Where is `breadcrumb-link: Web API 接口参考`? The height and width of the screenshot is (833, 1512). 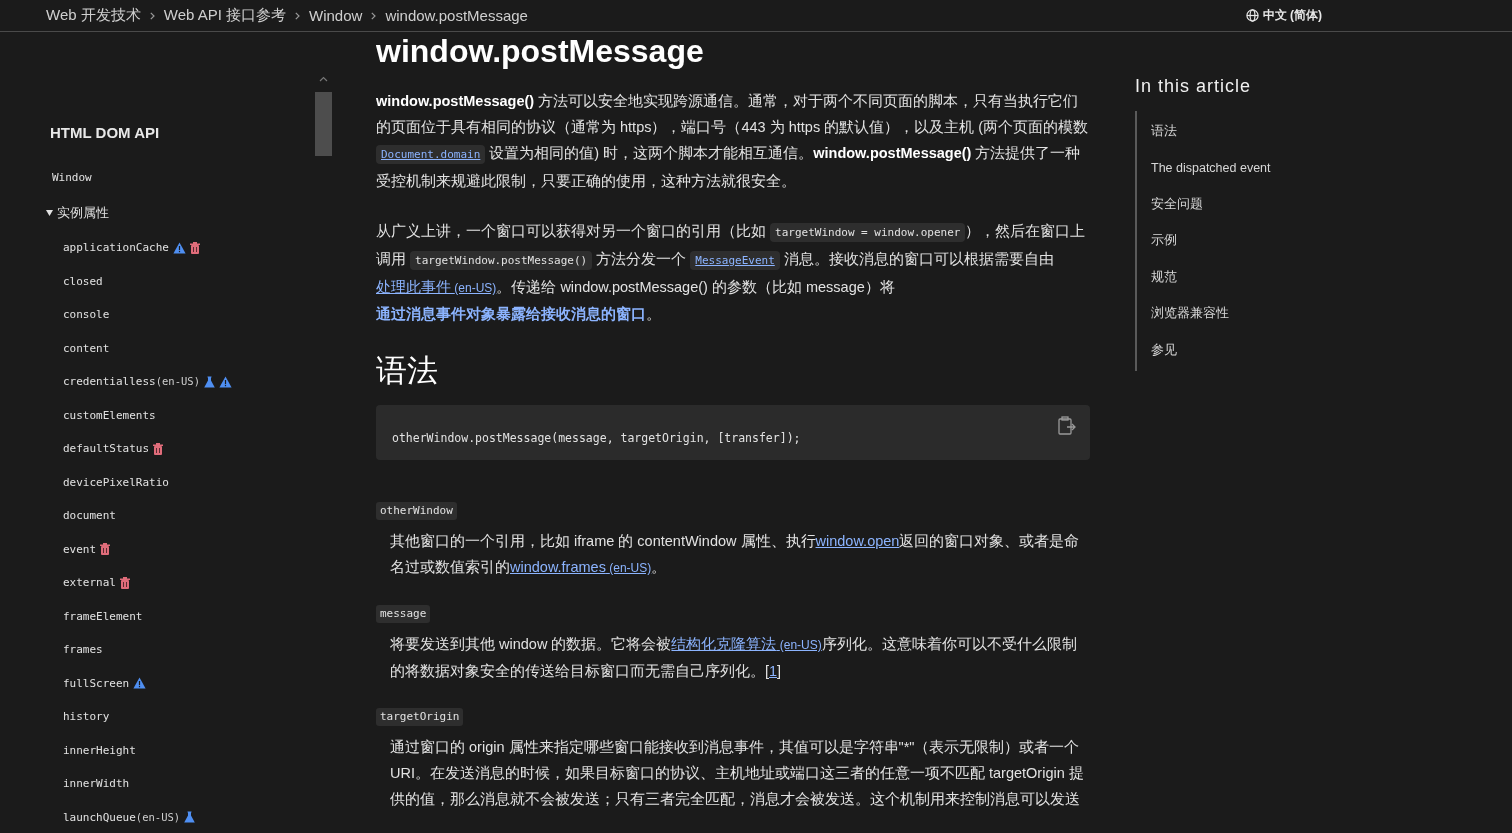
breadcrumb-link: Web API 接口参考 is located at coordinates (224, 15).